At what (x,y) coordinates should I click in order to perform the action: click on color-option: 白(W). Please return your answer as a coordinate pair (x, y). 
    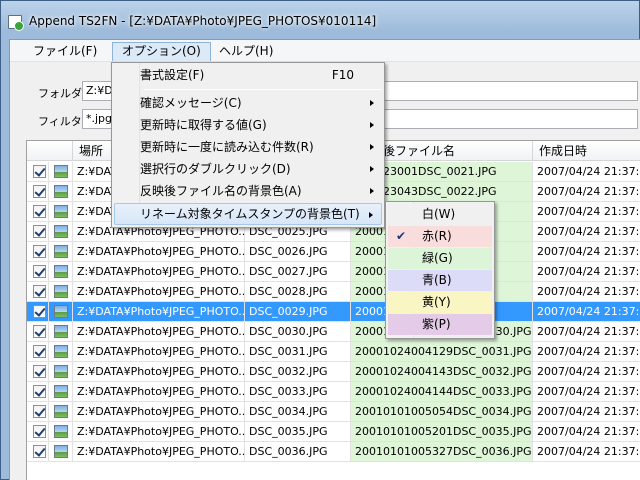
    Looking at the image, I should click on (440, 214).